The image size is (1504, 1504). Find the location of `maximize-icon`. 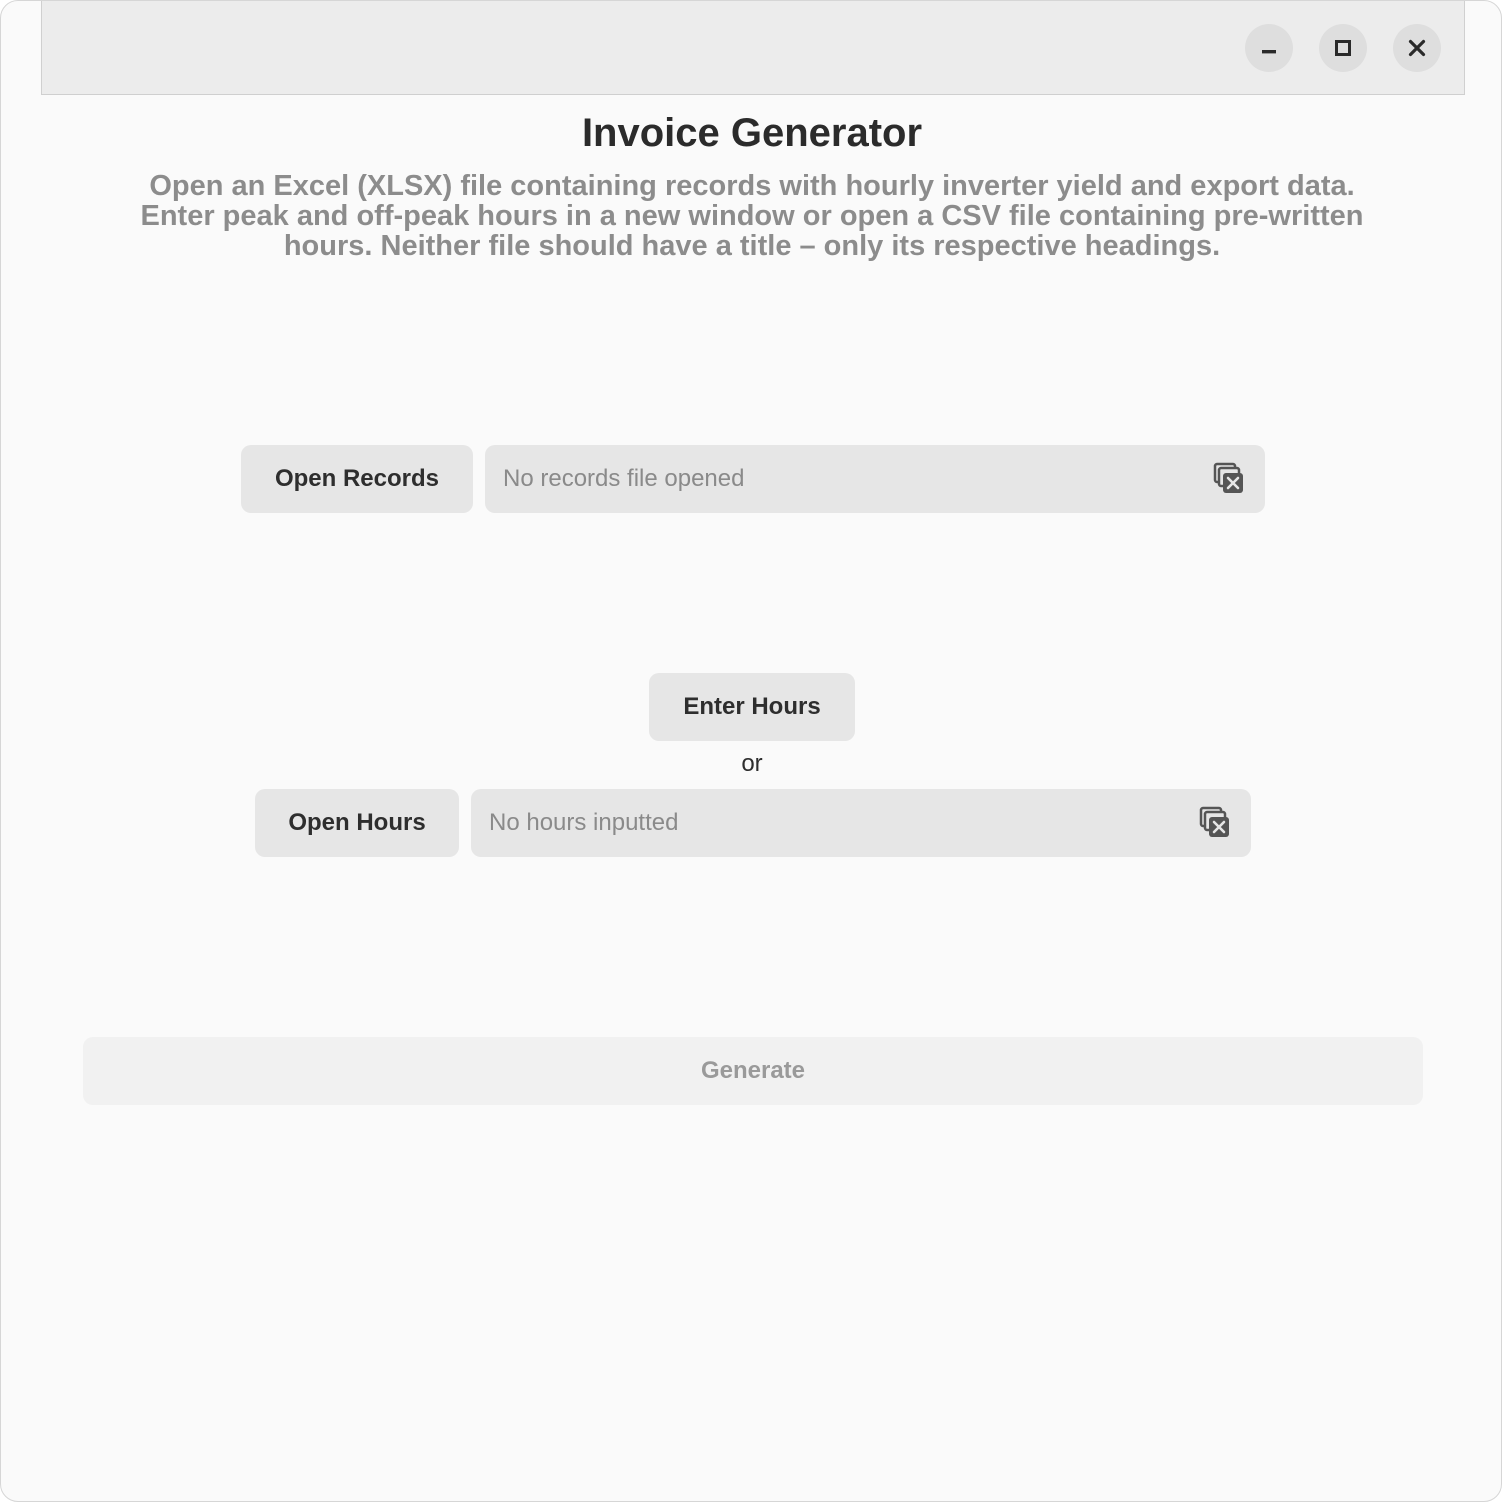

maximize-icon is located at coordinates (1343, 48).